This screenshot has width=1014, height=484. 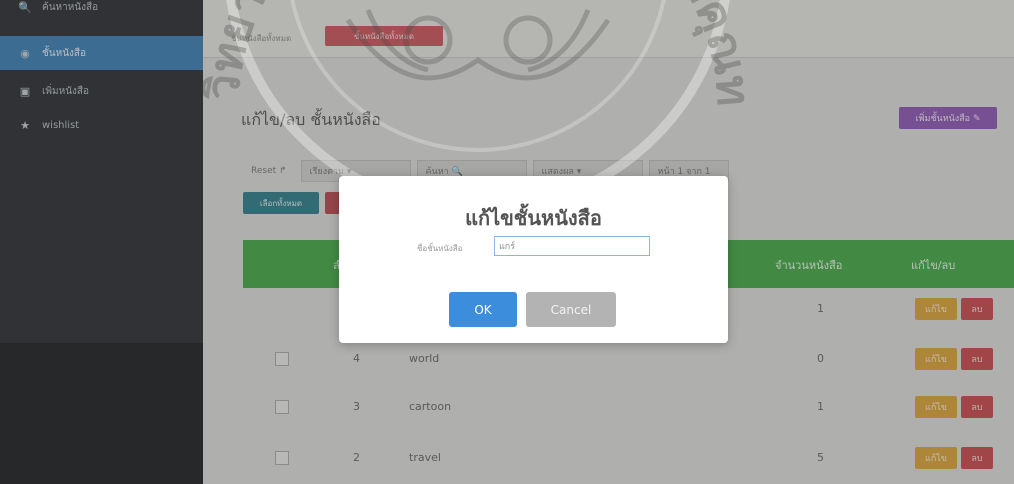 What do you see at coordinates (440, 248) in the screenshot?
I see `shelf-name-label: ชื่อชั้นหนังสือ` at bounding box center [440, 248].